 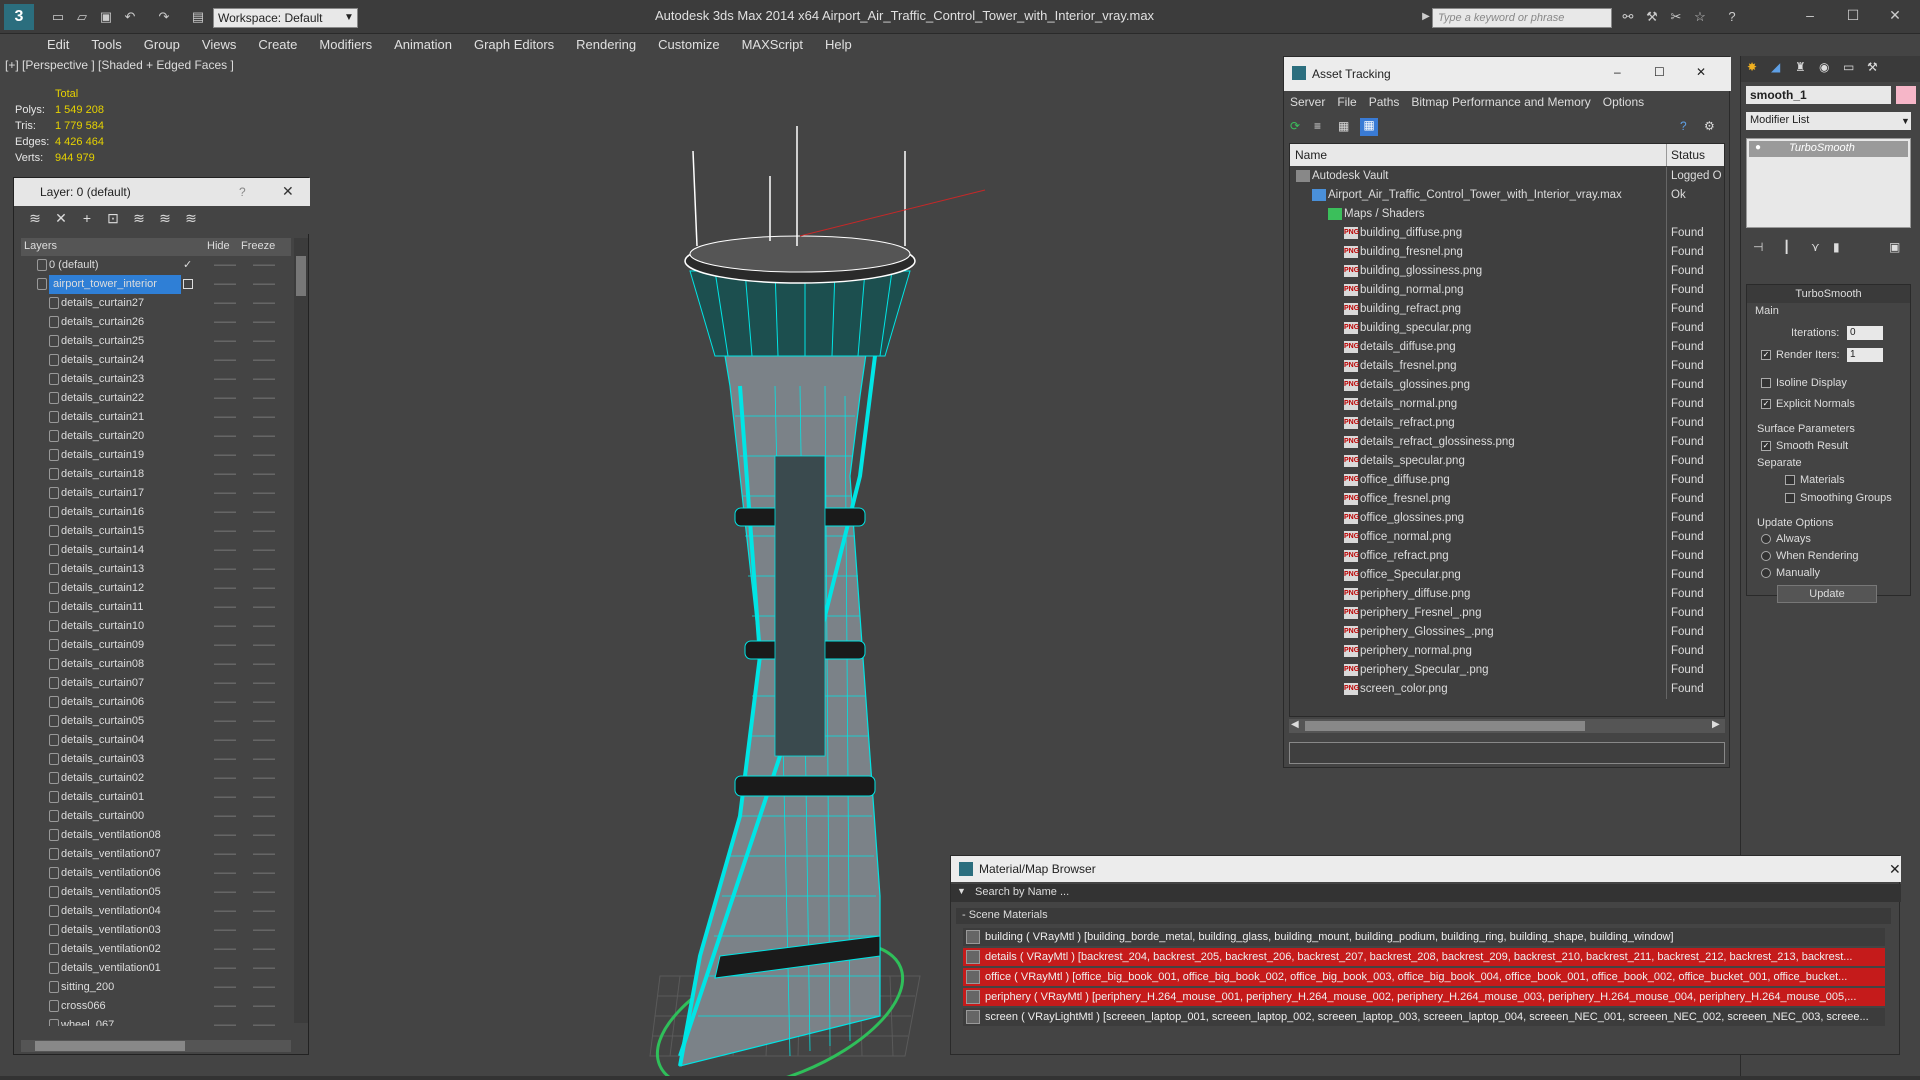 I want to click on configure-sets-icon: ▣, so click(x=1894, y=247).